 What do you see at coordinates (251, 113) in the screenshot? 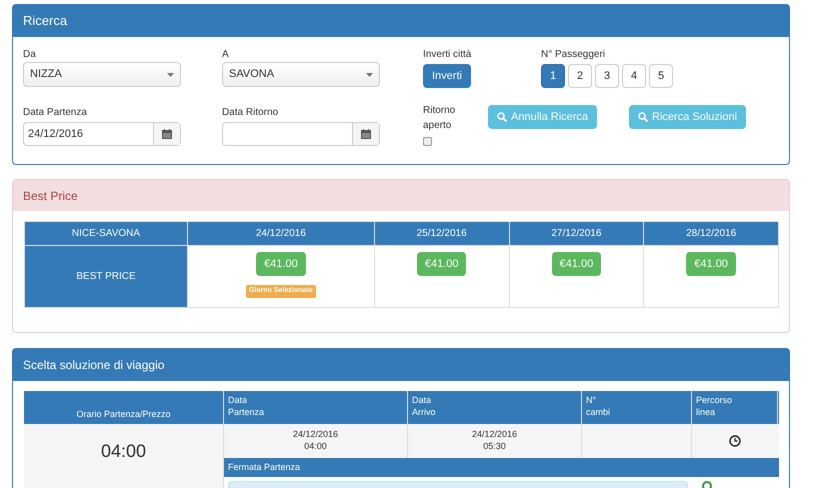
I see `field-label: Data Ritorno` at bounding box center [251, 113].